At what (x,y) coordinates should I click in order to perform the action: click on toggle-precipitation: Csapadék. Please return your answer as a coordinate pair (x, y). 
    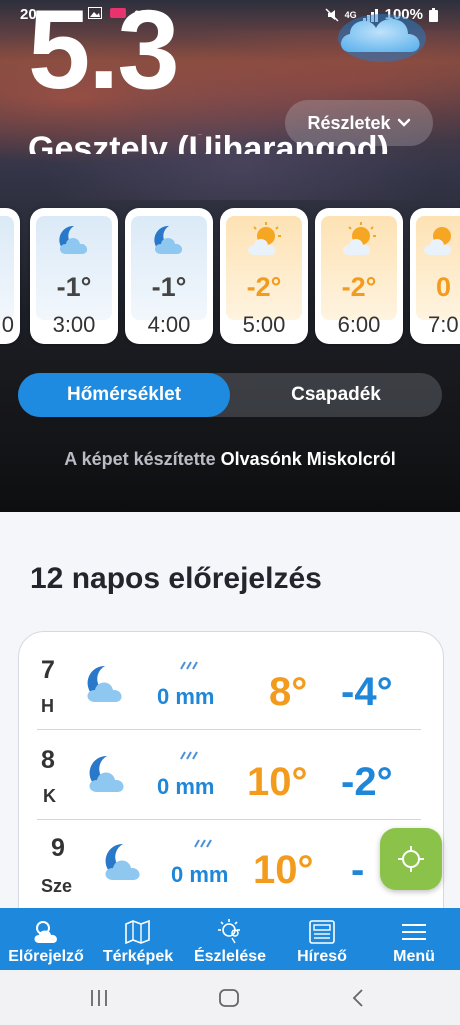
    Looking at the image, I should click on (336, 395).